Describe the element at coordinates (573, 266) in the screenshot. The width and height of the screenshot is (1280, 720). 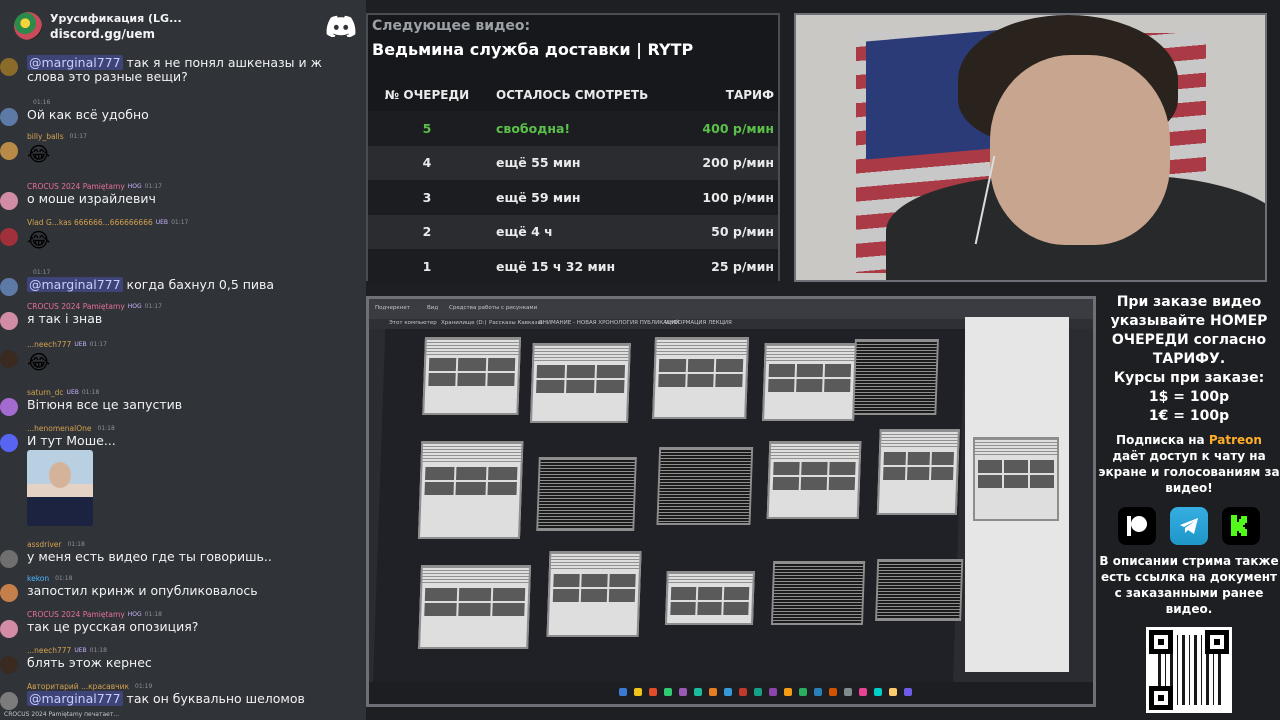
I see `queue-row: 1 ещё 15 ч 32 мин 25 р/мин` at that location.